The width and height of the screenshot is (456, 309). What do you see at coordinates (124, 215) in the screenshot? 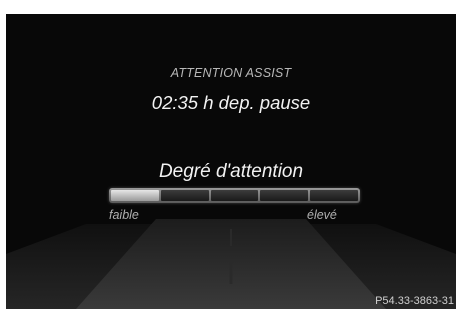
I see `scale-low-label: faible` at bounding box center [124, 215].